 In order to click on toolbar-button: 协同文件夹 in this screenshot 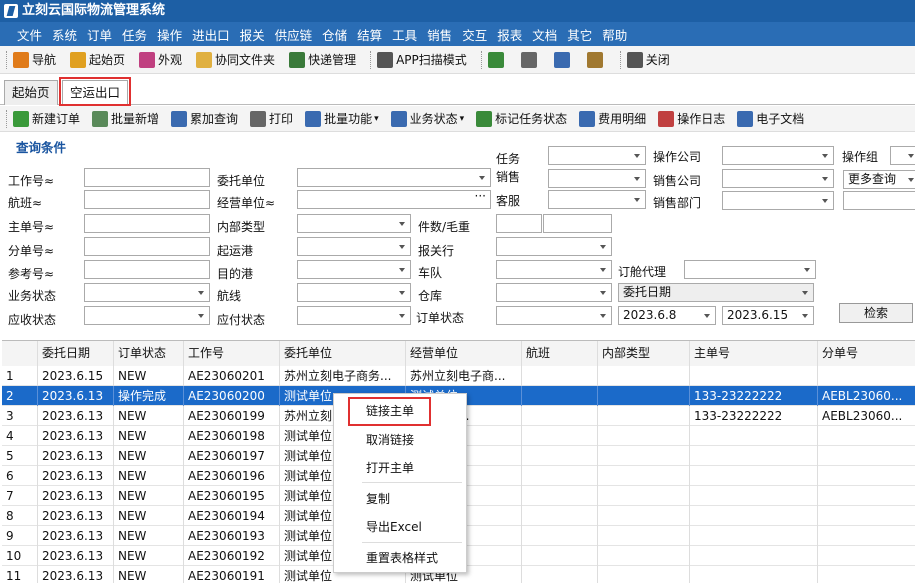, I will do `click(235, 59)`.